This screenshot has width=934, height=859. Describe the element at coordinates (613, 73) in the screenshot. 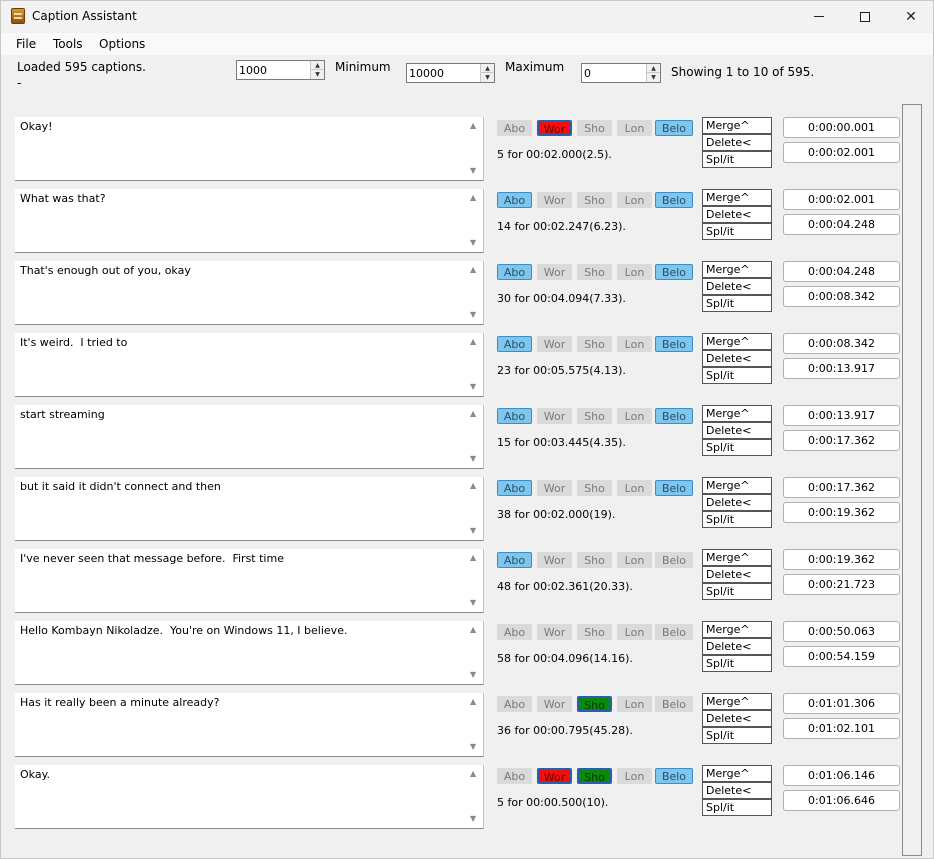

I see `maximum-input` at that location.